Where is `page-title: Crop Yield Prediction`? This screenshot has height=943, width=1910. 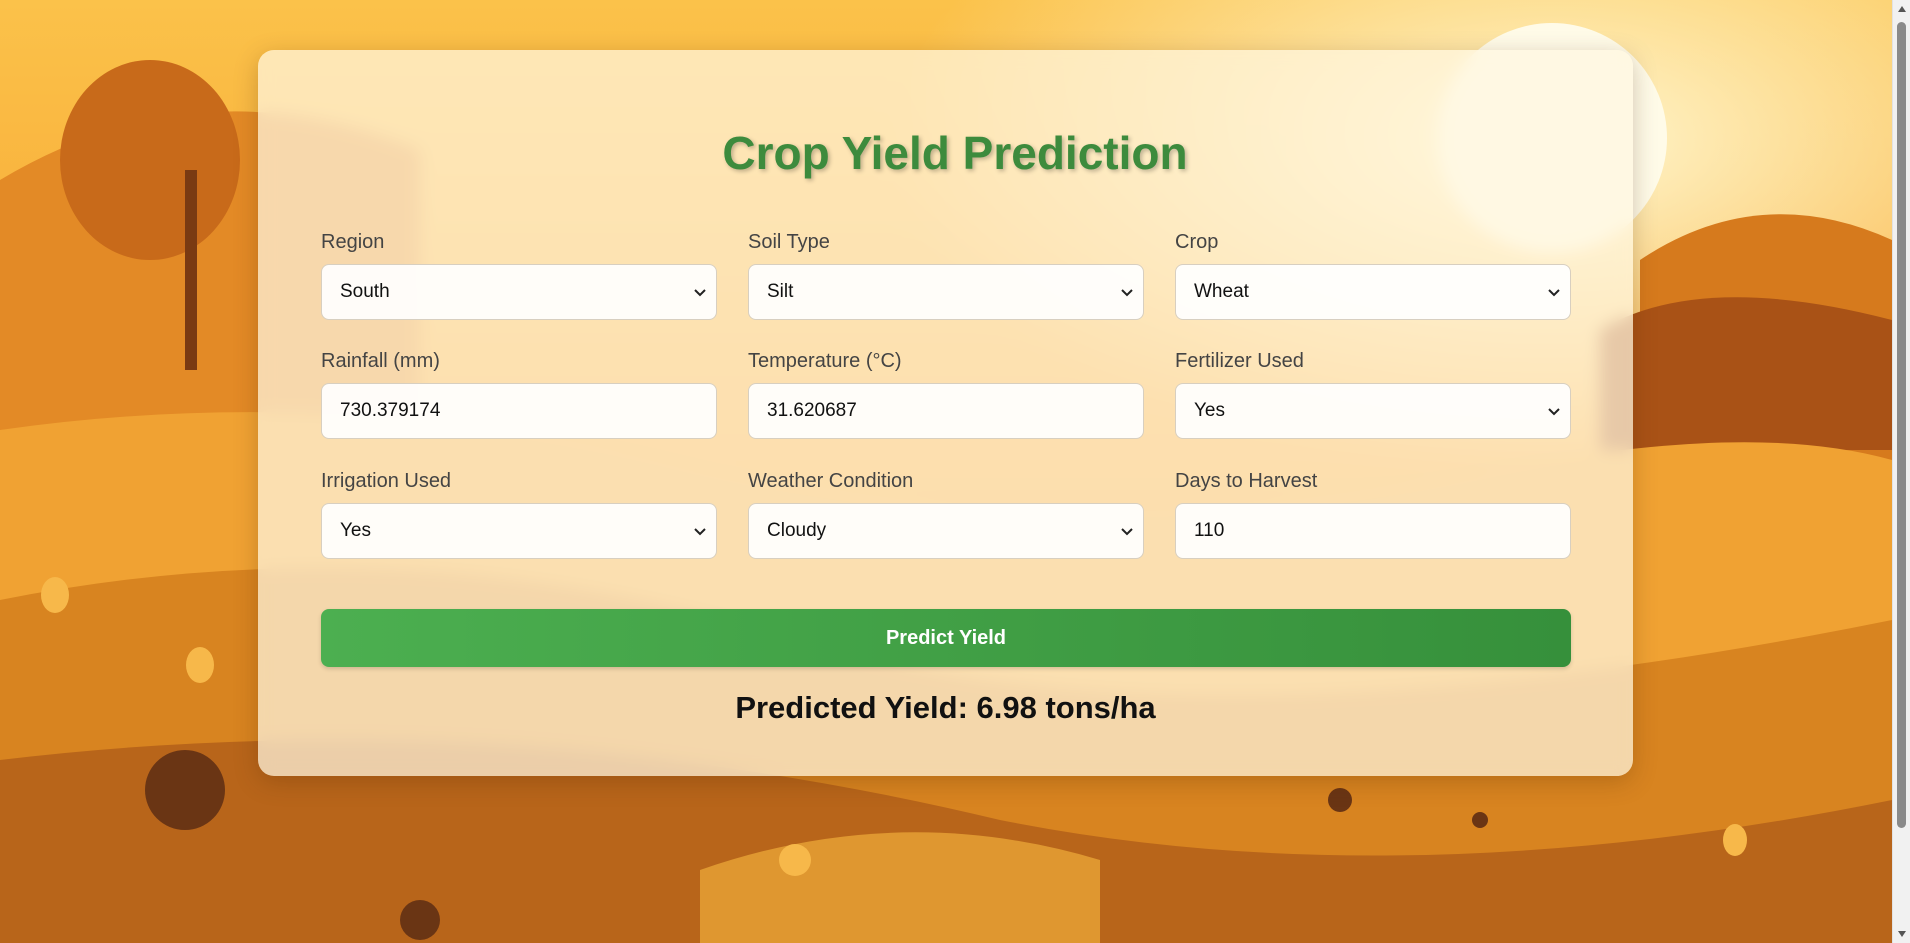
page-title: Crop Yield Prediction is located at coordinates (955, 153).